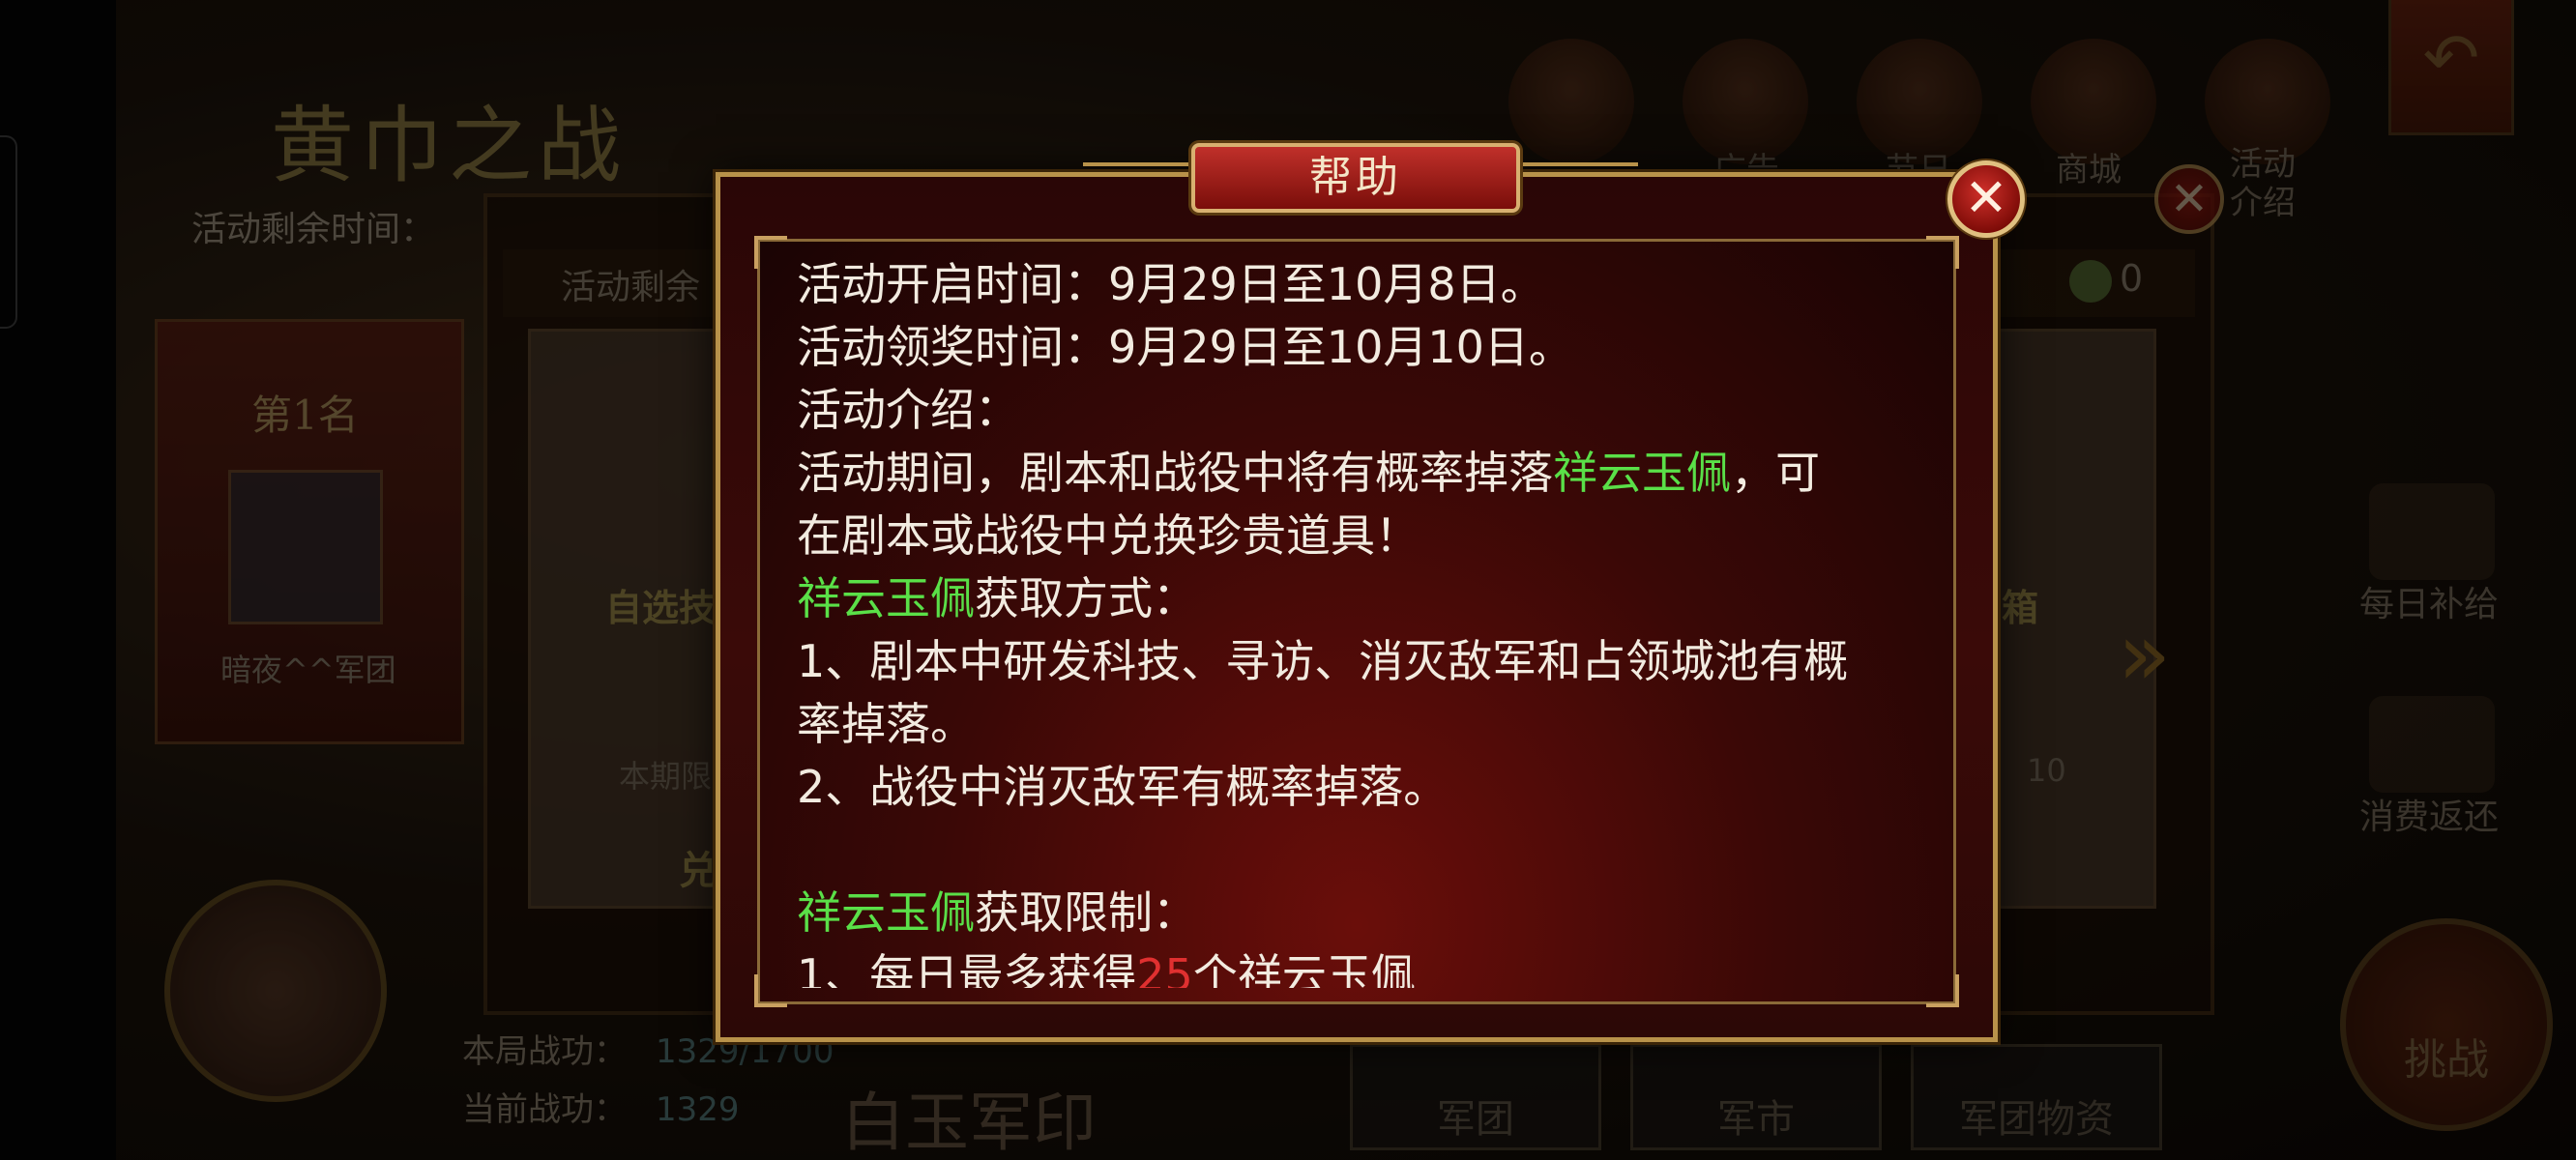  I want to click on title-wing-ornament-right, so click(1580, 177).